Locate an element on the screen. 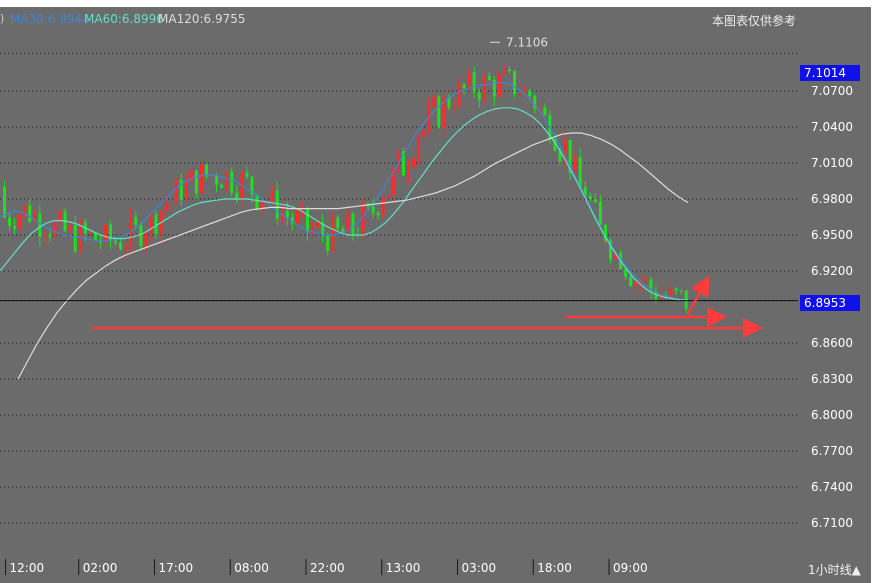 Image resolution: width=874 pixels, height=583 pixels. x-tick-label: 22:00 is located at coordinates (327, 568).